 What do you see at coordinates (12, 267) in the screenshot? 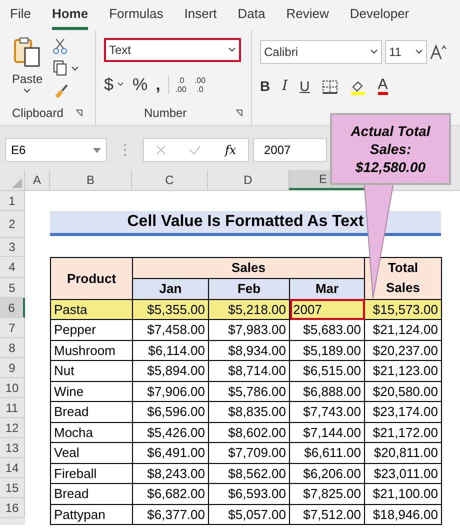
I see `row-header: 4` at bounding box center [12, 267].